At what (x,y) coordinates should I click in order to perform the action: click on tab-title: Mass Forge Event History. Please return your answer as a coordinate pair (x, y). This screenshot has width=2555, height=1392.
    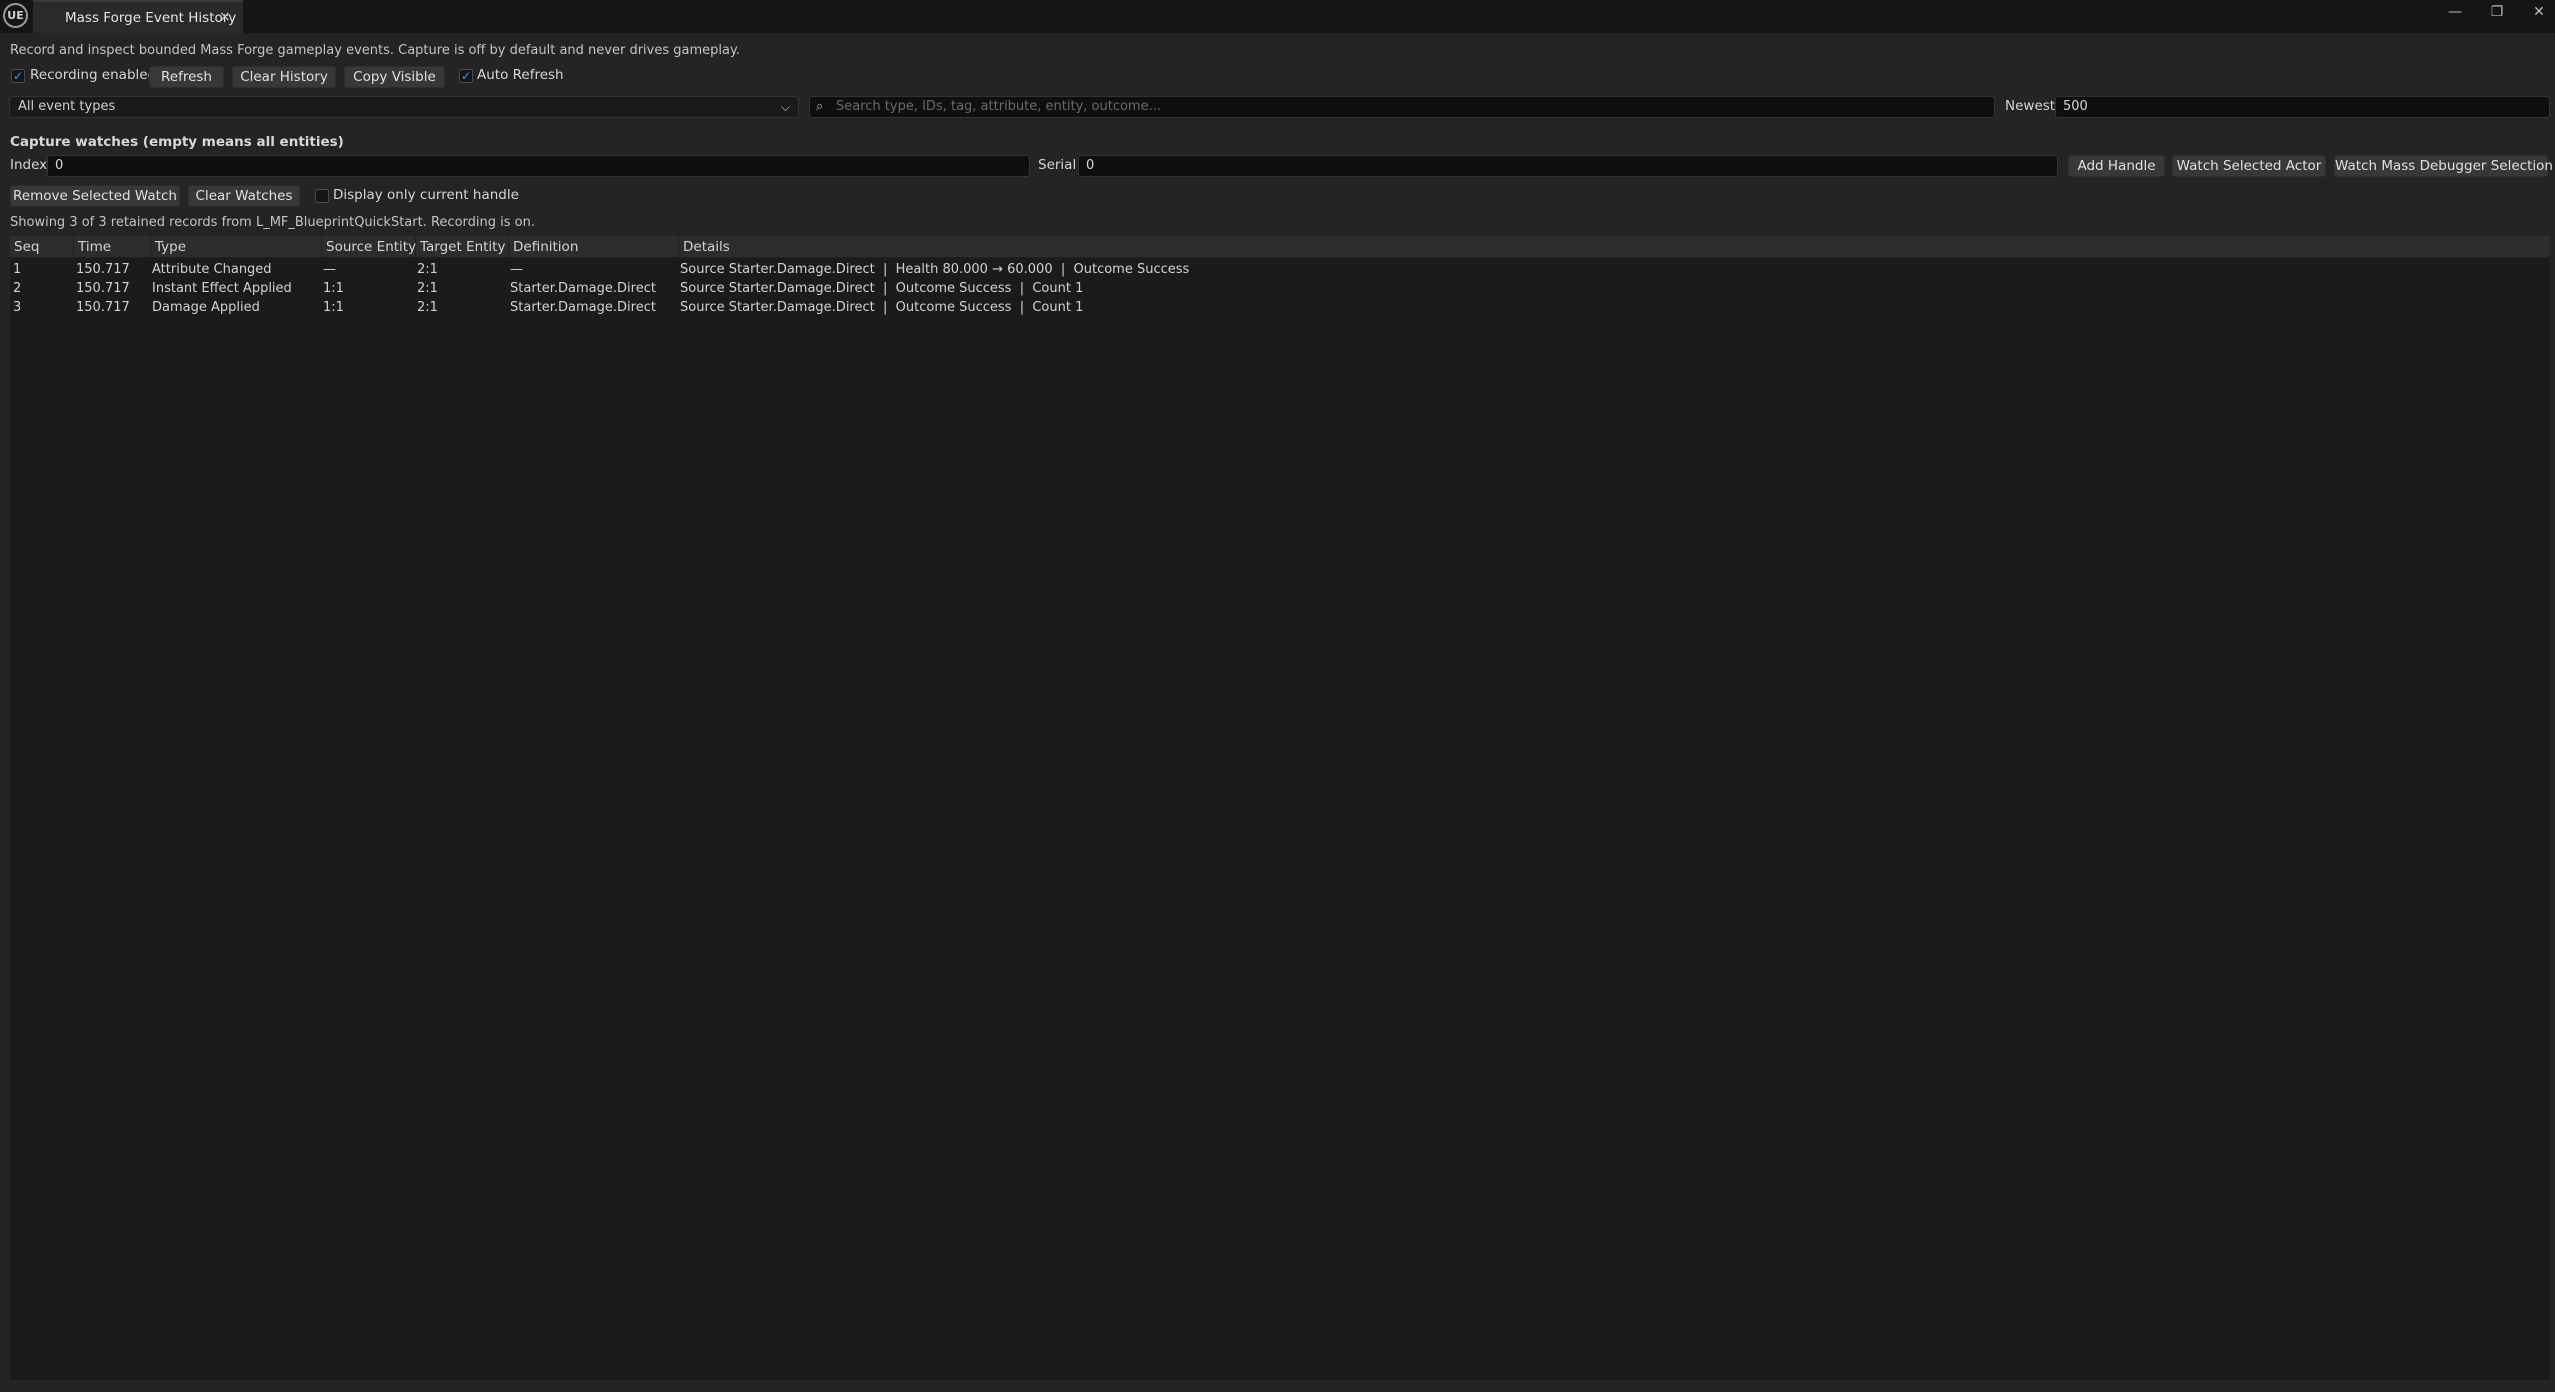
    Looking at the image, I should click on (151, 18).